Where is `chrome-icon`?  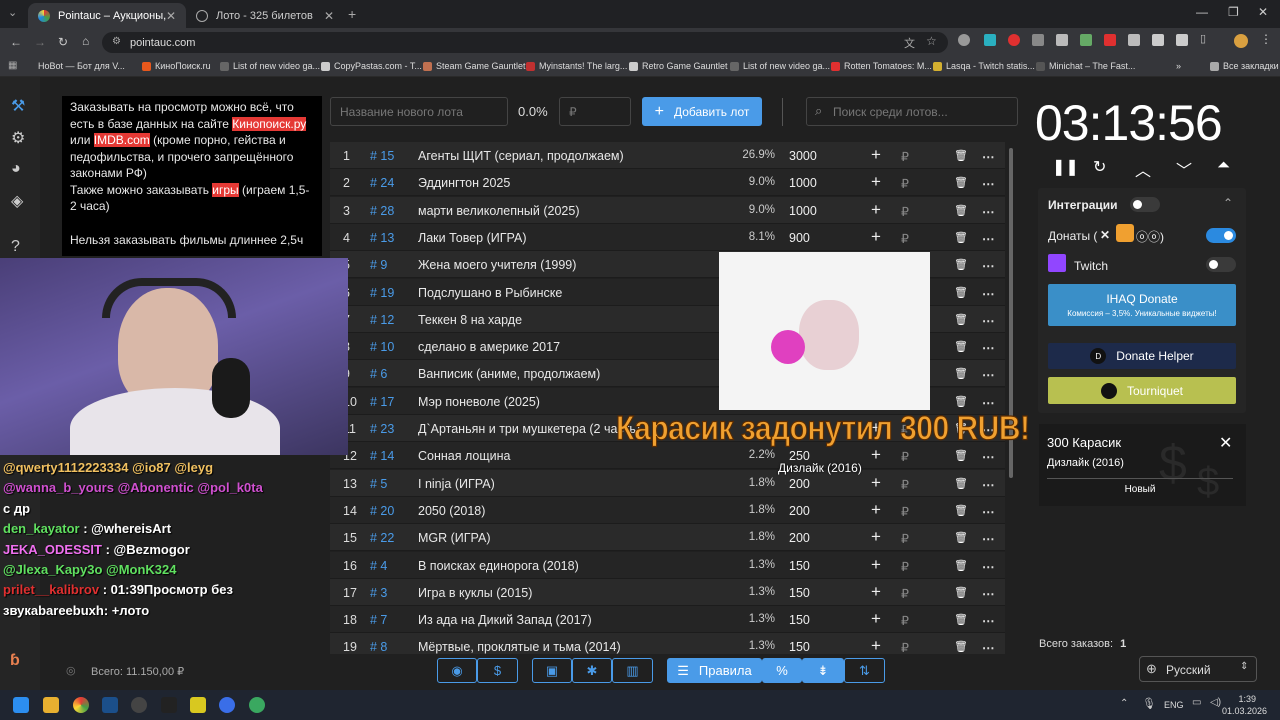 chrome-icon is located at coordinates (81, 705).